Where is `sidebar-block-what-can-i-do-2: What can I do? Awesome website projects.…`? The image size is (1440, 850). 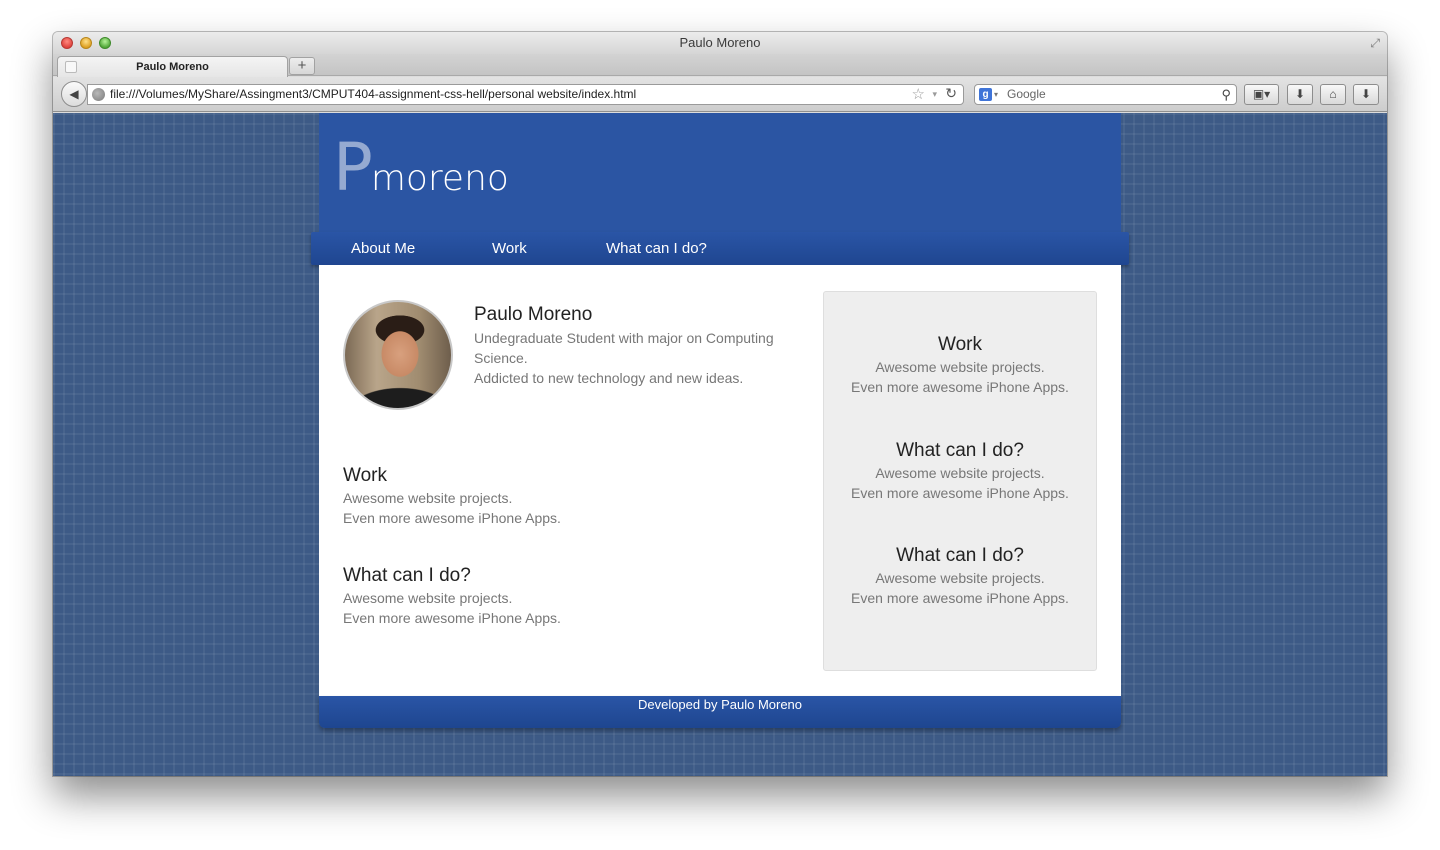
sidebar-block-what-can-i-do-2: What can I do? Awesome website projects.… is located at coordinates (960, 576).